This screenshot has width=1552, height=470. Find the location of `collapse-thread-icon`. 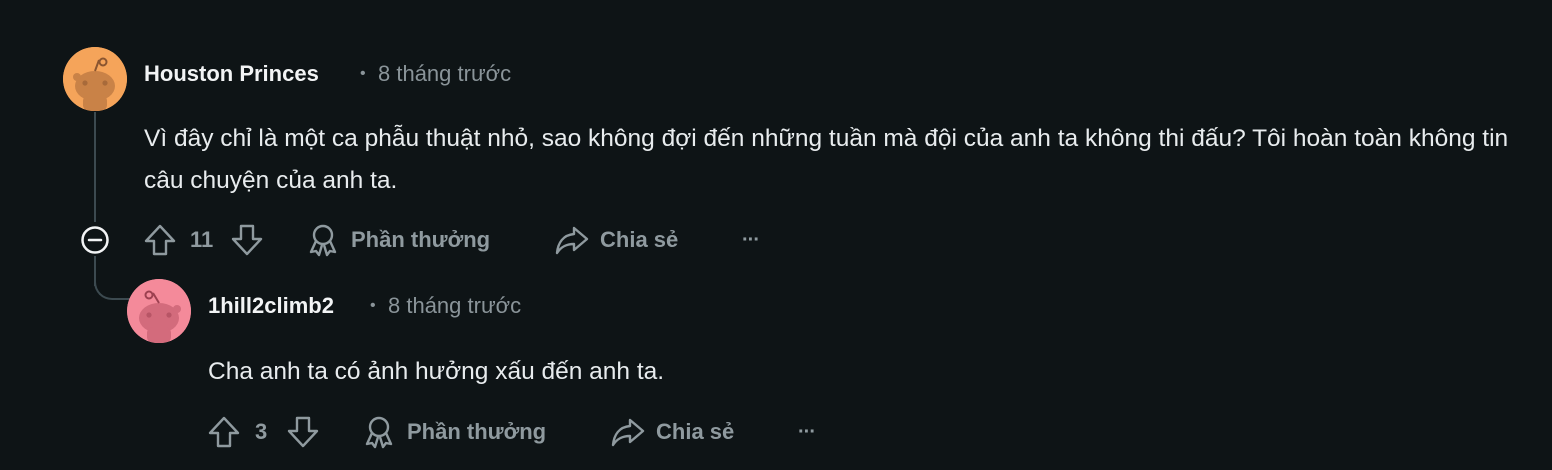

collapse-thread-icon is located at coordinates (95, 240).